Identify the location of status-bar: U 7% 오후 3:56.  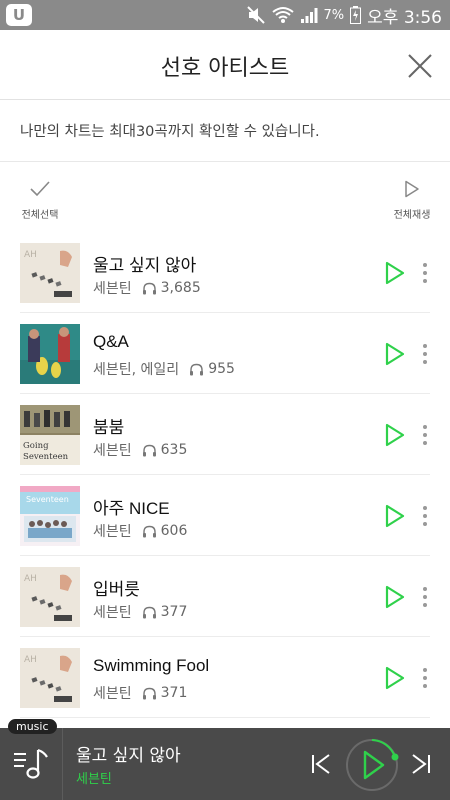
(225, 15).